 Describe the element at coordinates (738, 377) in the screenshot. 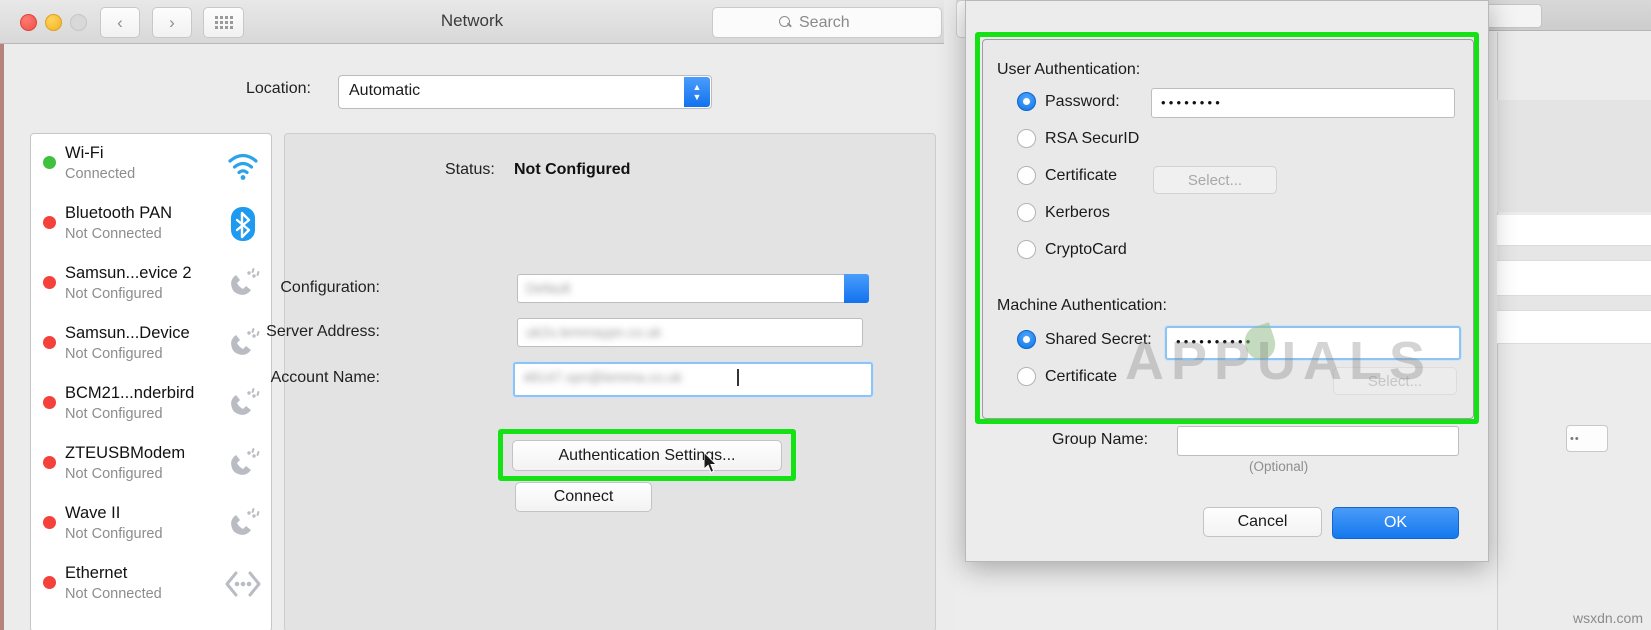

I see `text-caret` at that location.